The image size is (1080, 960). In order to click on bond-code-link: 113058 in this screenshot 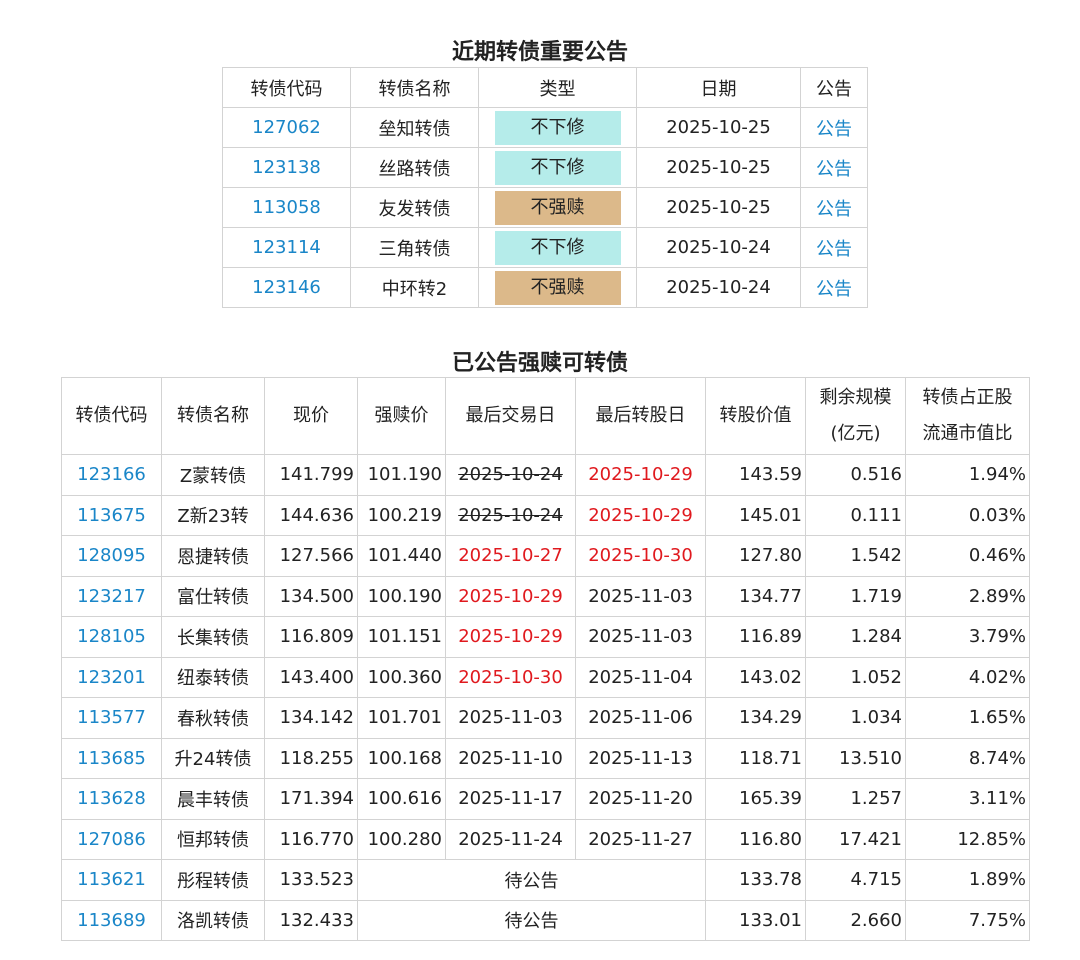, I will do `click(286, 207)`.